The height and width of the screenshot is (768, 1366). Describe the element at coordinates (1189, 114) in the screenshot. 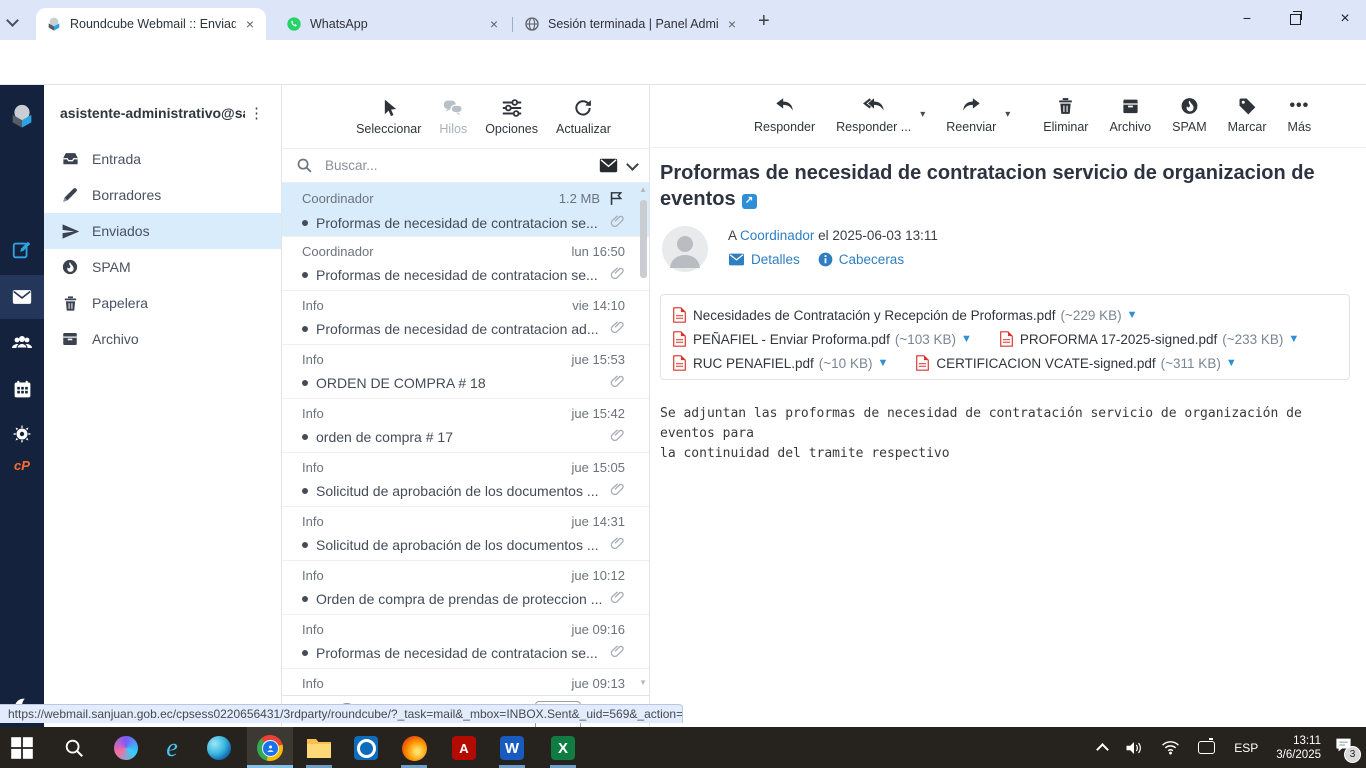

I see `spam-button: SPAM` at that location.